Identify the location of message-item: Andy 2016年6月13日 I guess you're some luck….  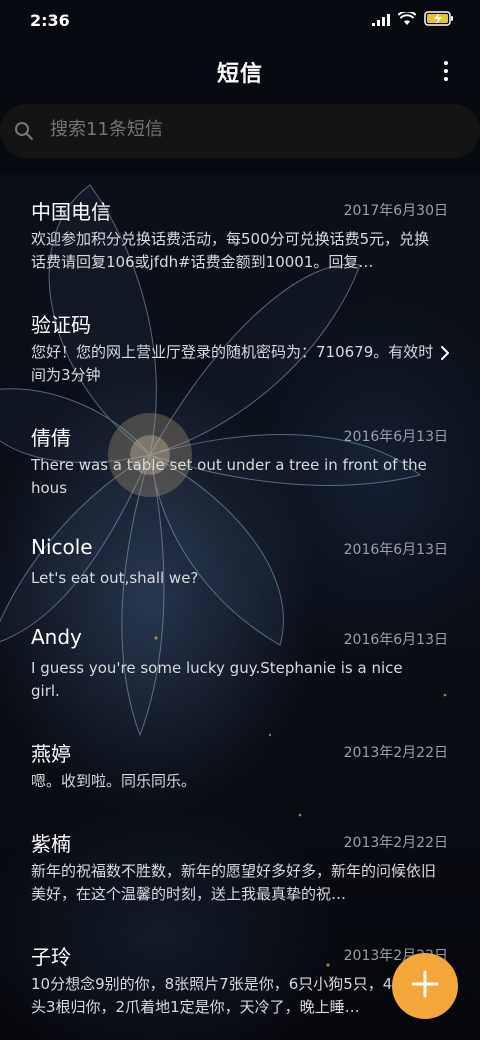
(240, 672).